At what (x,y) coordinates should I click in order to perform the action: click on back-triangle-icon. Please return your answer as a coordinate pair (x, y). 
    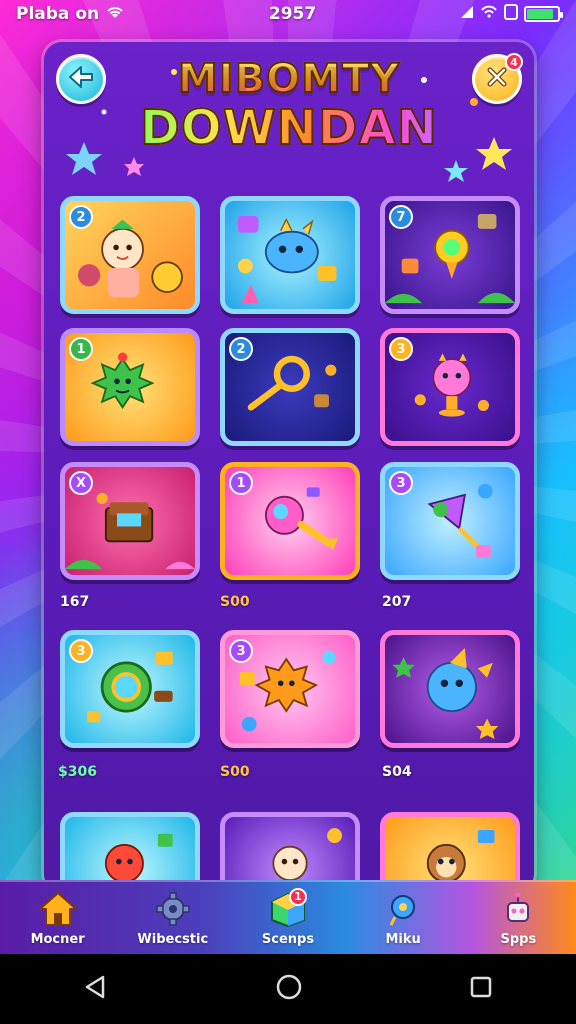
    Looking at the image, I should click on (96, 989).